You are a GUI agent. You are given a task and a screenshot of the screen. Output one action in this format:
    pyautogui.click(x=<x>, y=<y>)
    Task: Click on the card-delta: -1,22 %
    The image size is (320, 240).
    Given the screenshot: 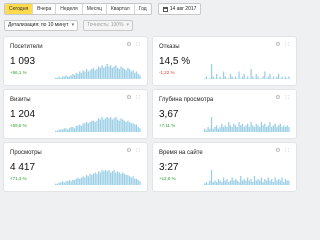 What is the action you would take?
    pyautogui.click(x=167, y=72)
    